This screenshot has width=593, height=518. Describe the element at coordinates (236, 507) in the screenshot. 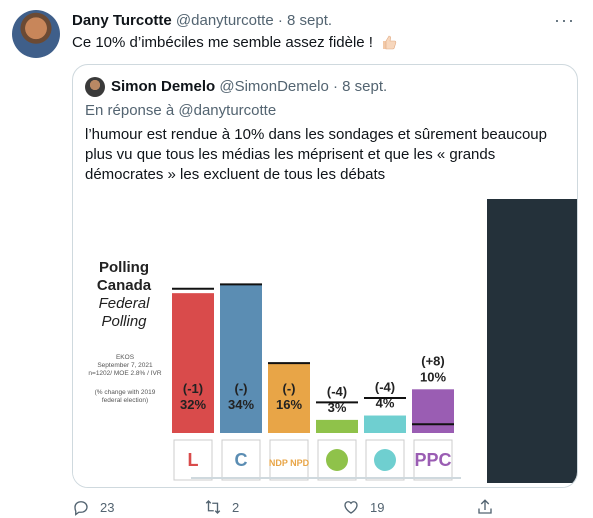

I see `retweet-count: 2` at that location.